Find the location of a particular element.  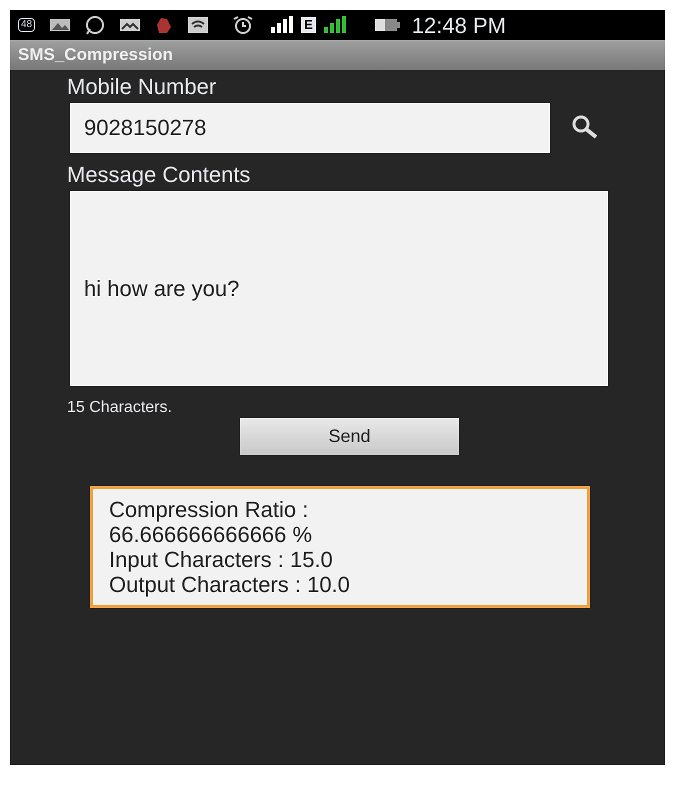

field-label: Mobile Number is located at coordinates (142, 87).